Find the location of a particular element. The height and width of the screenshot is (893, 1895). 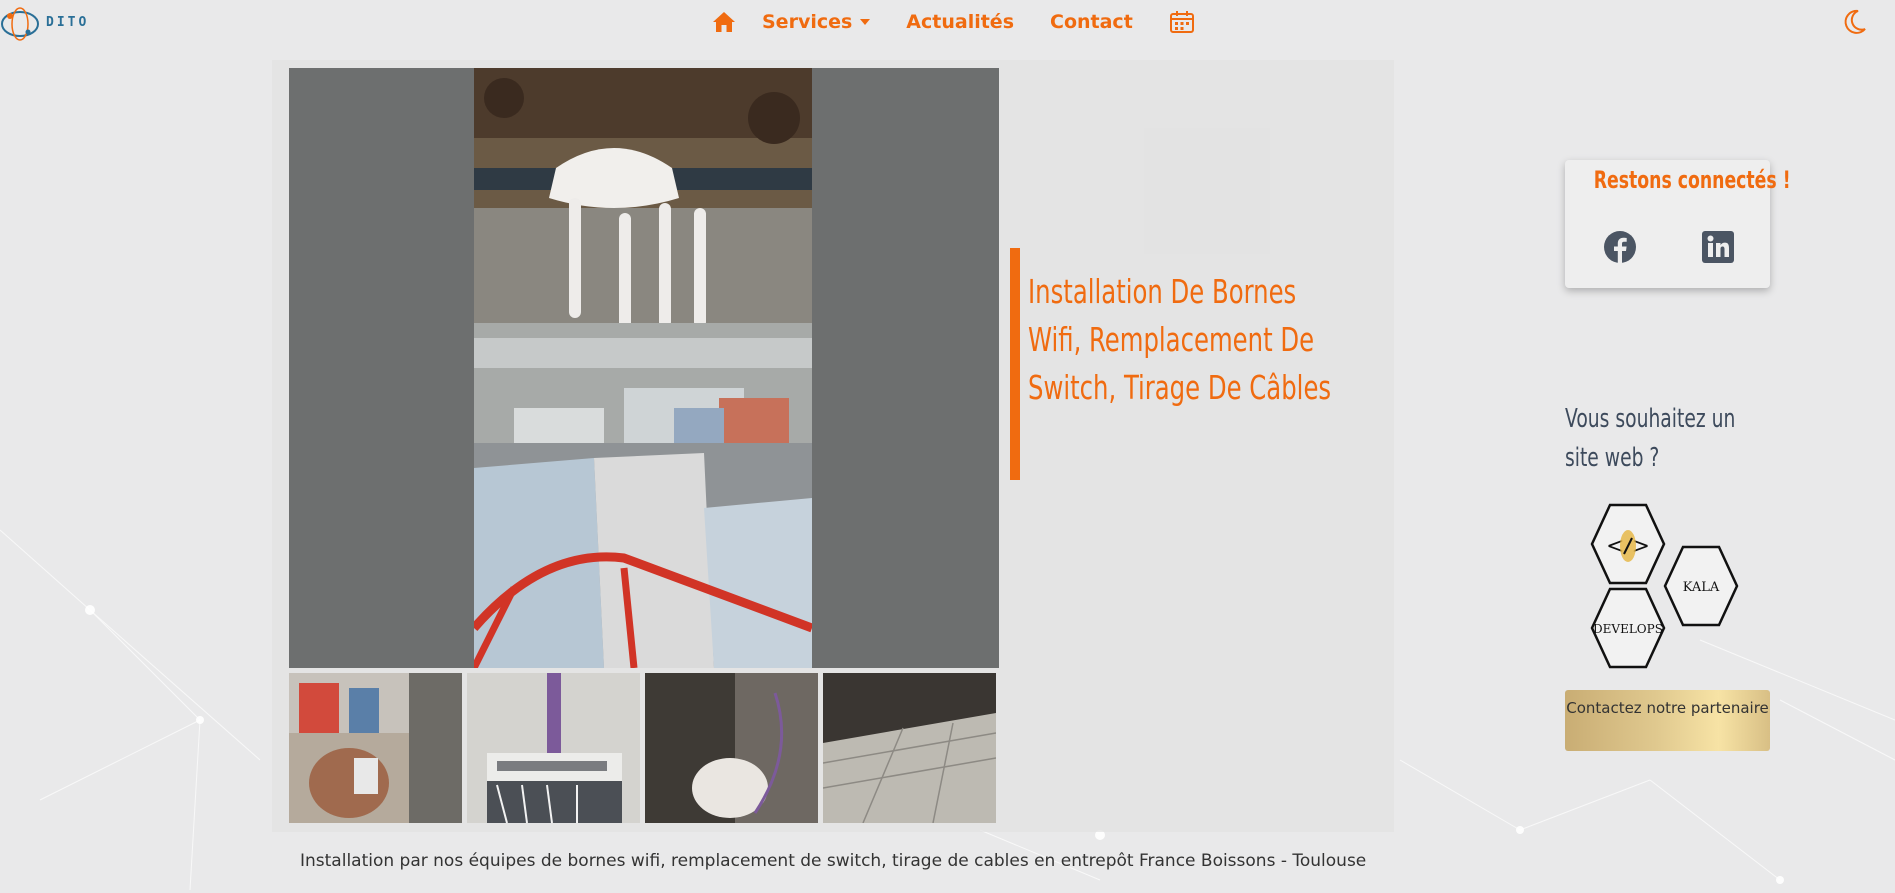

nav-actualites-label: Actualités is located at coordinates (960, 22).